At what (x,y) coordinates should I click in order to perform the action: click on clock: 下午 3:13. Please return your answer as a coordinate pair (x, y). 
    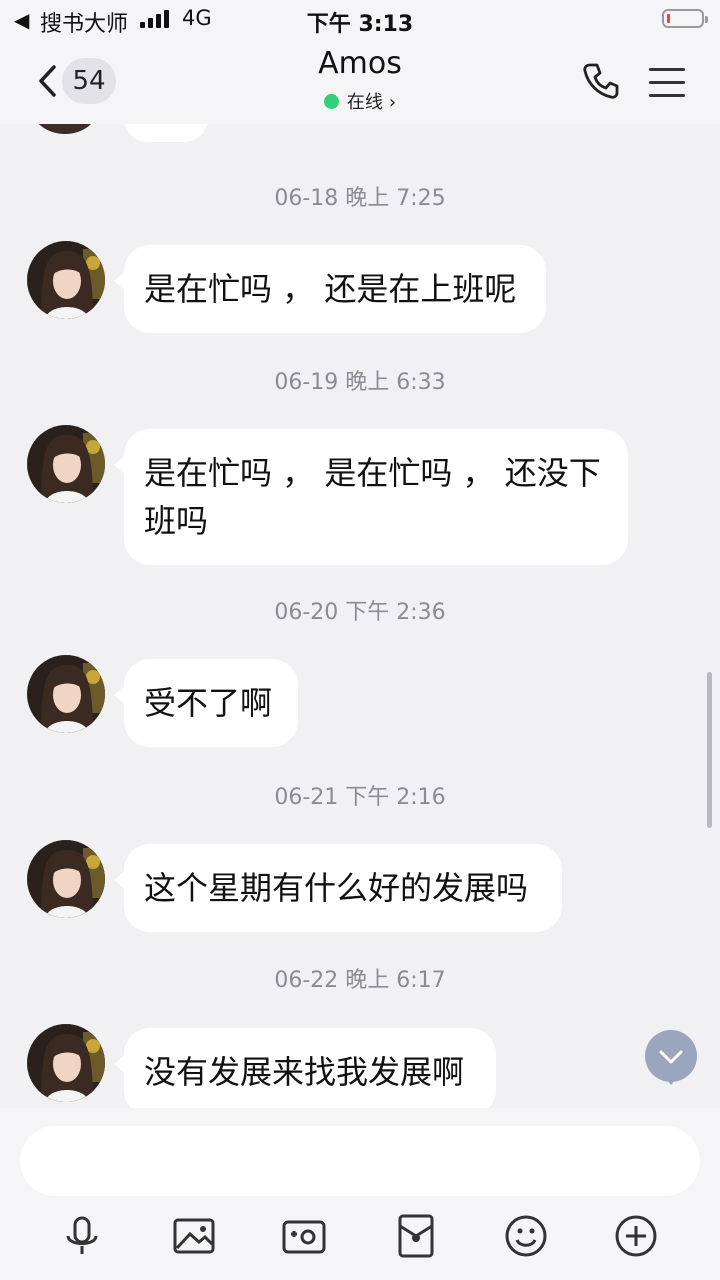
    Looking at the image, I should click on (360, 24).